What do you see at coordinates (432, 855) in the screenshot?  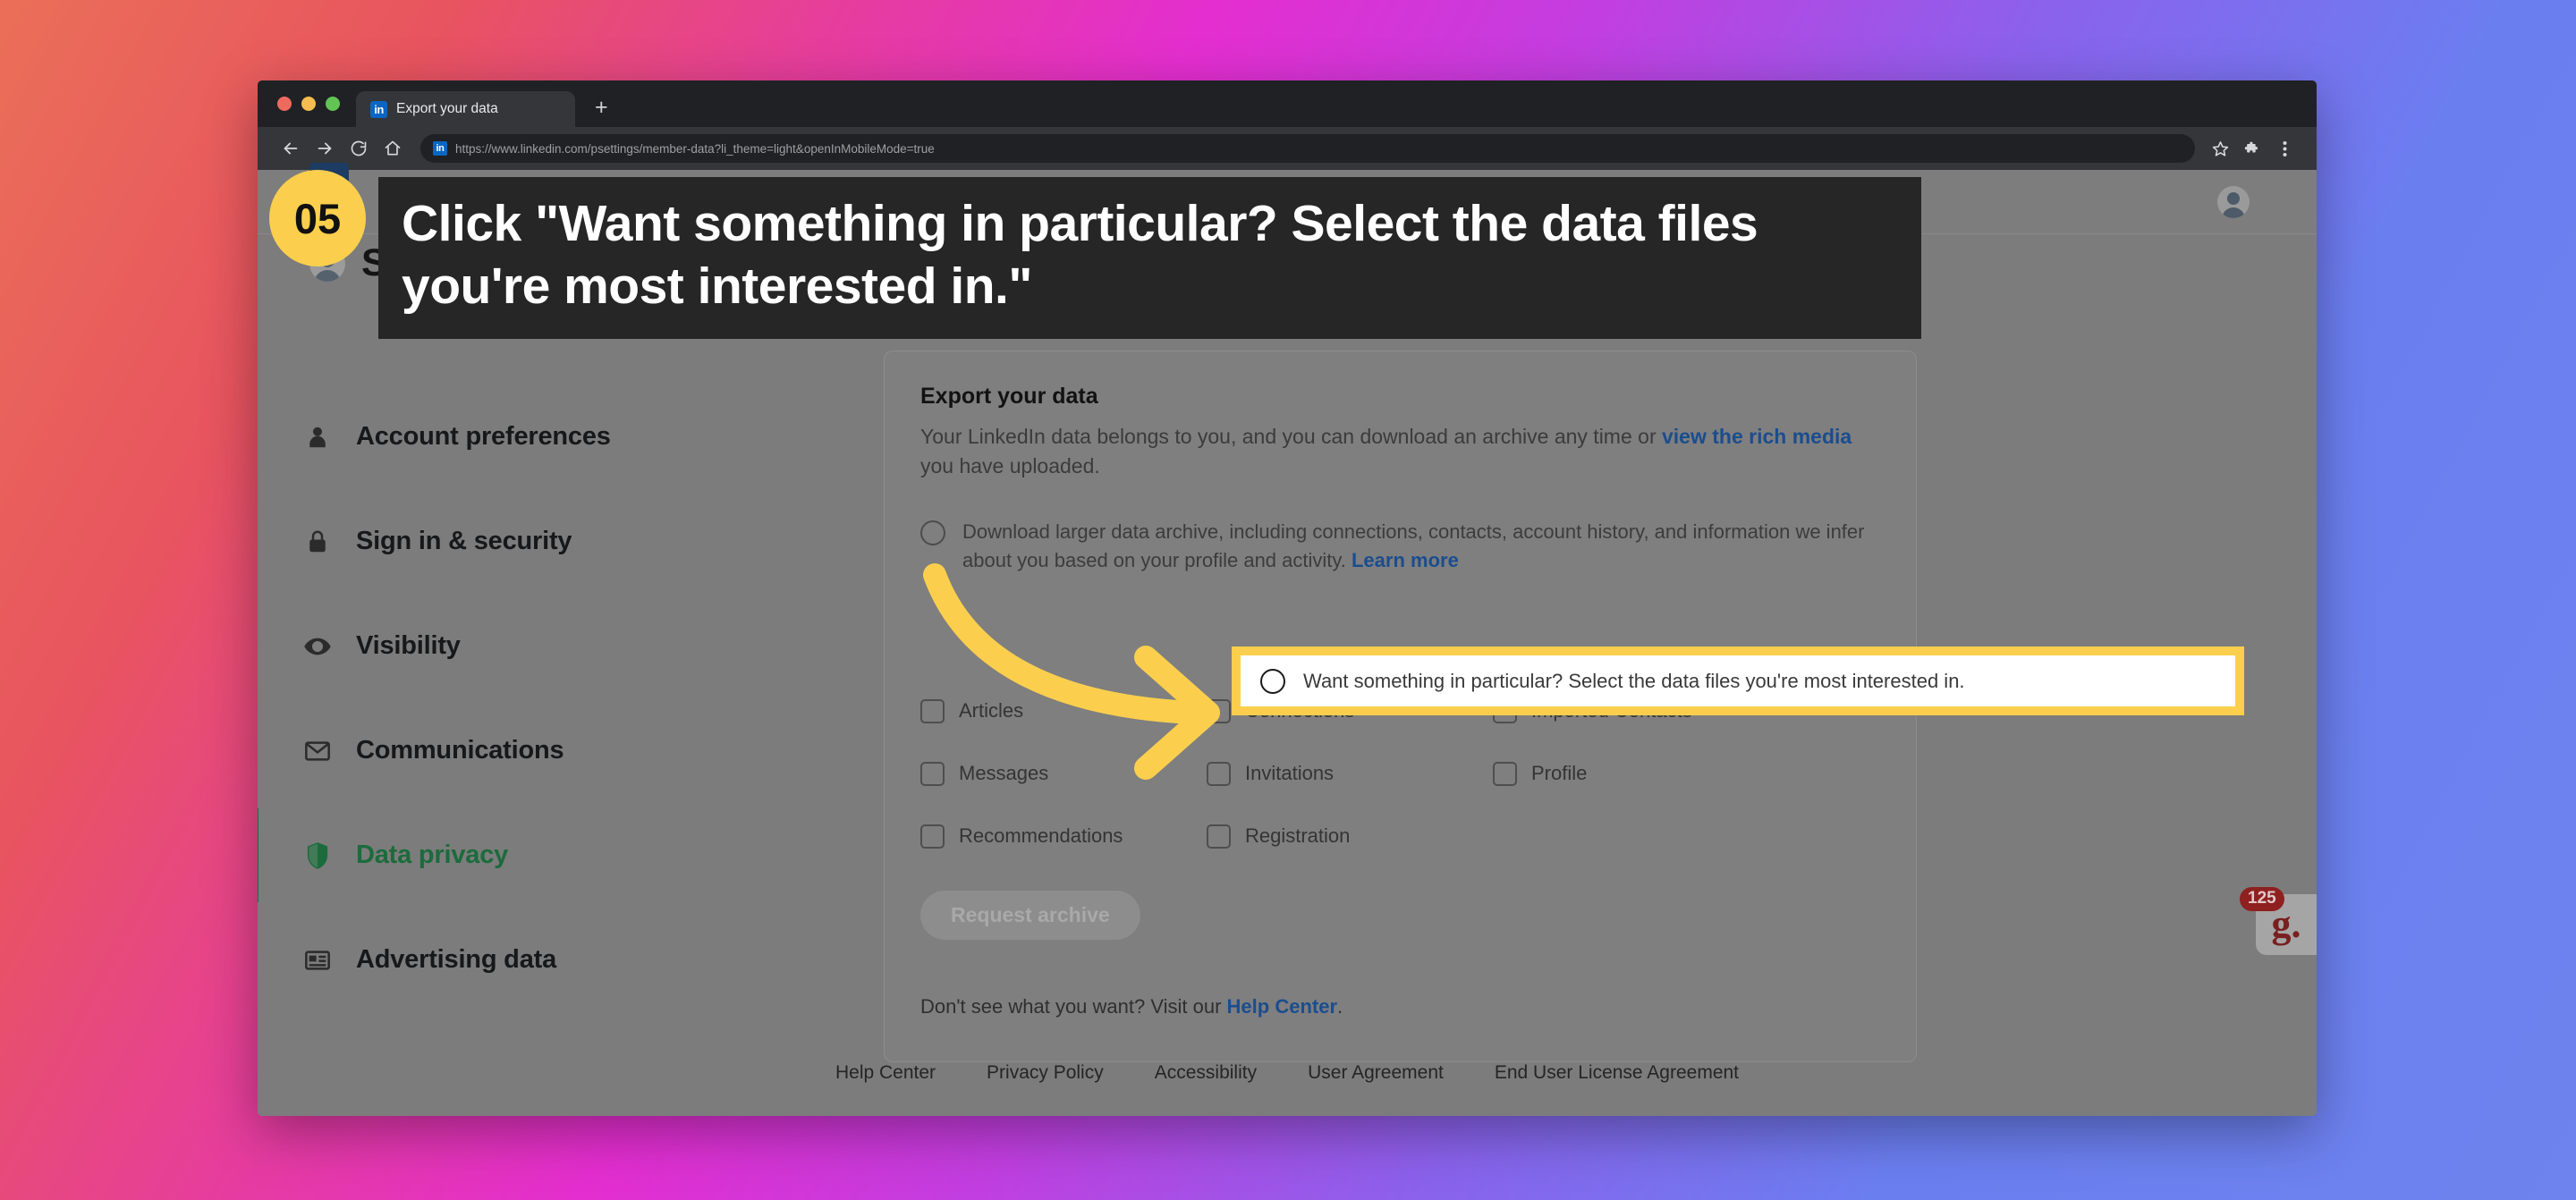 I see `sidebar-item-label: Data privacy` at bounding box center [432, 855].